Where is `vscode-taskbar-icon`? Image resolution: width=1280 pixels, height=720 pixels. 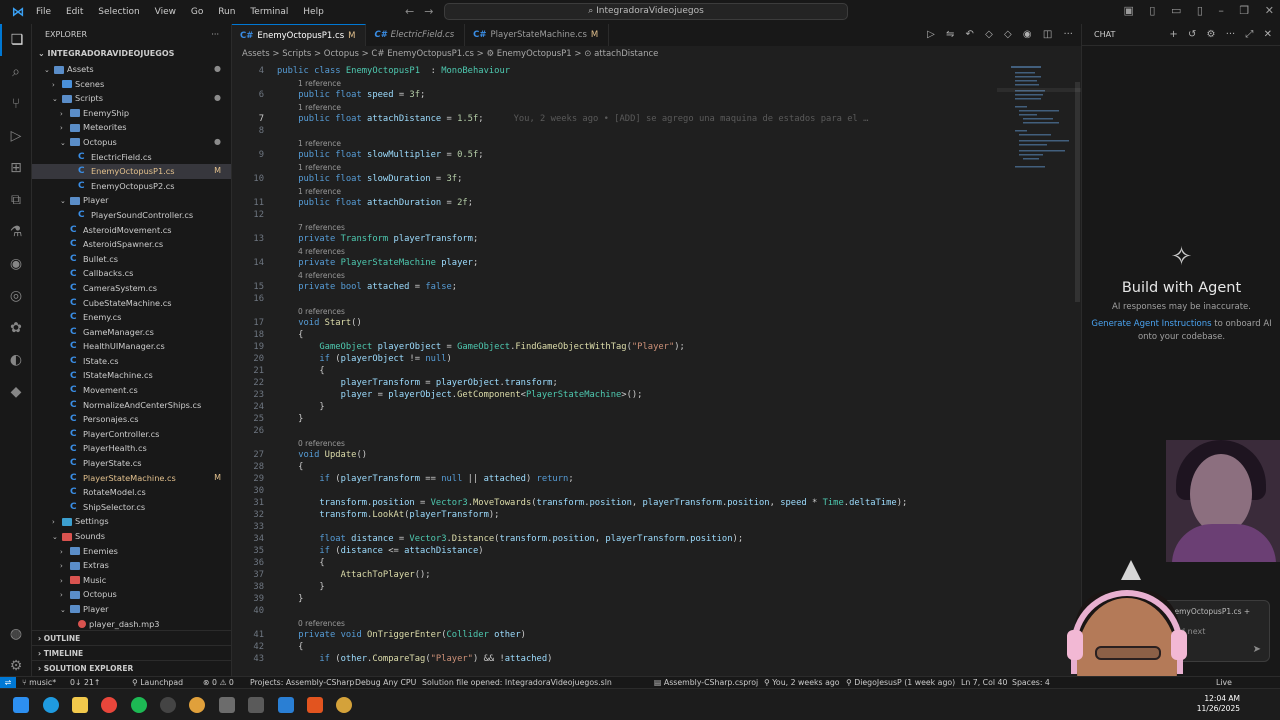 vscode-taskbar-icon is located at coordinates (286, 705).